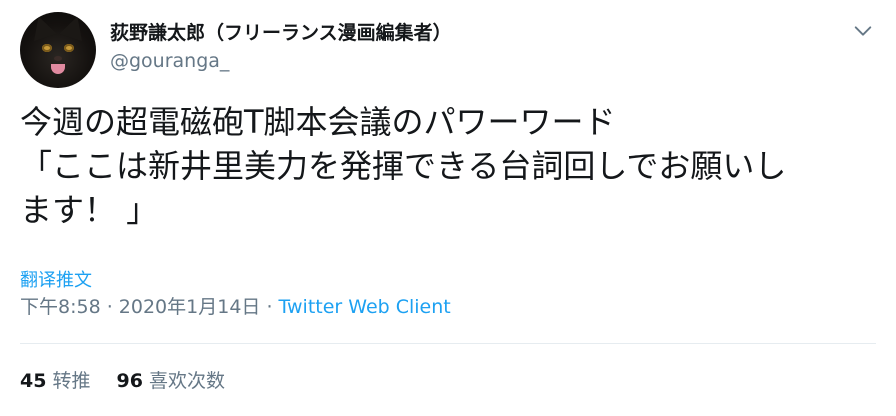 Image resolution: width=896 pixels, height=416 pixels. Describe the element at coordinates (129, 381) in the screenshot. I see `likes-count: 96` at that location.